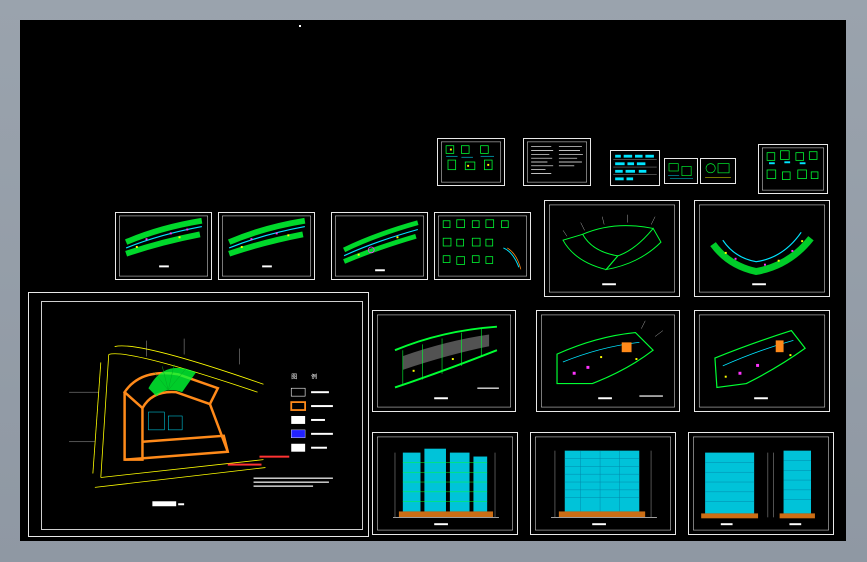  I want to click on sheet-detail-2-drawing, so click(680, 171).